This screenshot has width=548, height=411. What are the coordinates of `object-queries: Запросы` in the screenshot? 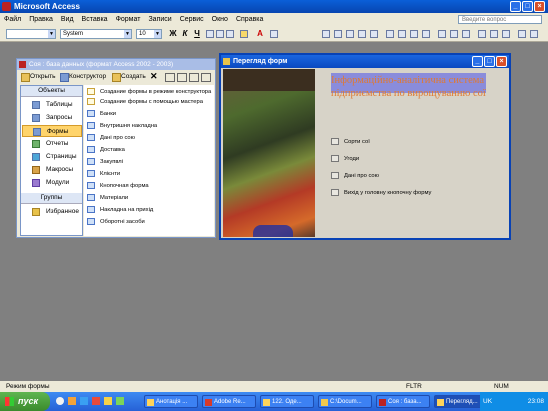 It's located at (52, 118).